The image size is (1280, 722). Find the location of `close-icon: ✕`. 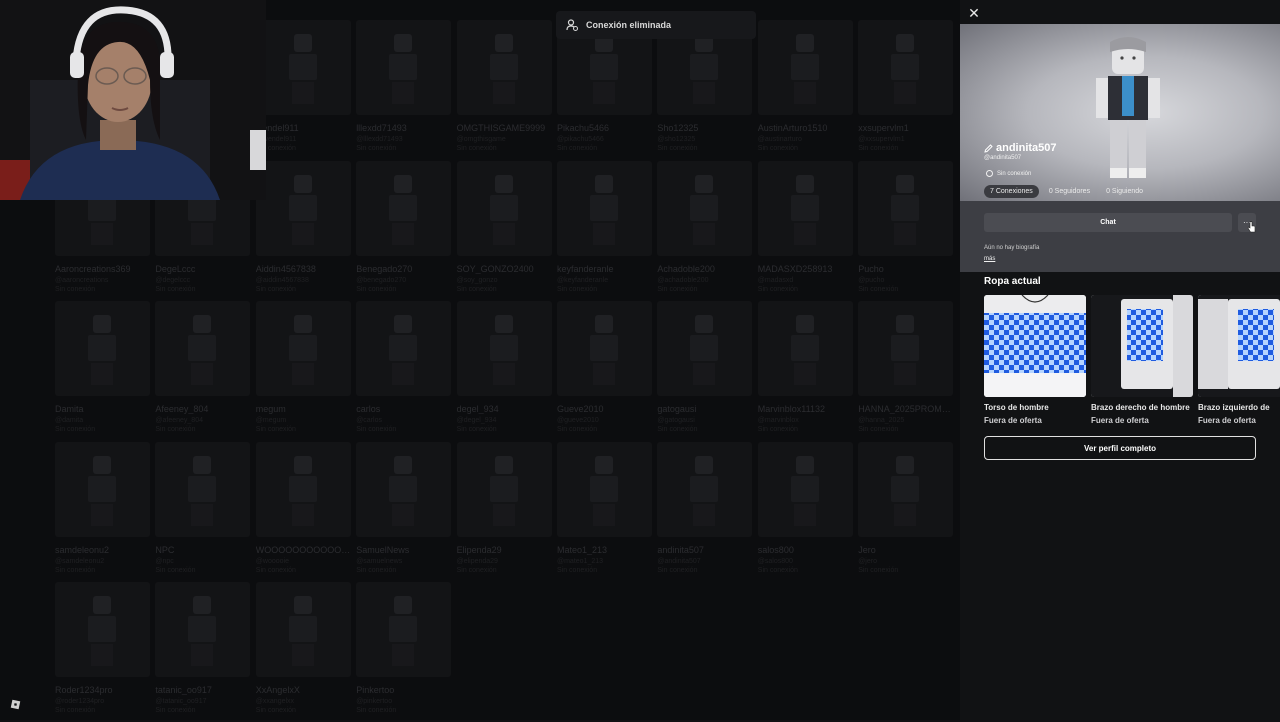

close-icon: ✕ is located at coordinates (974, 13).